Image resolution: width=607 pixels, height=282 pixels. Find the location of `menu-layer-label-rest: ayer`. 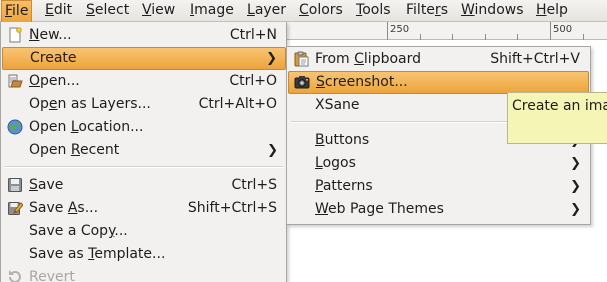

menu-layer-label-rest: ayer is located at coordinates (270, 10).